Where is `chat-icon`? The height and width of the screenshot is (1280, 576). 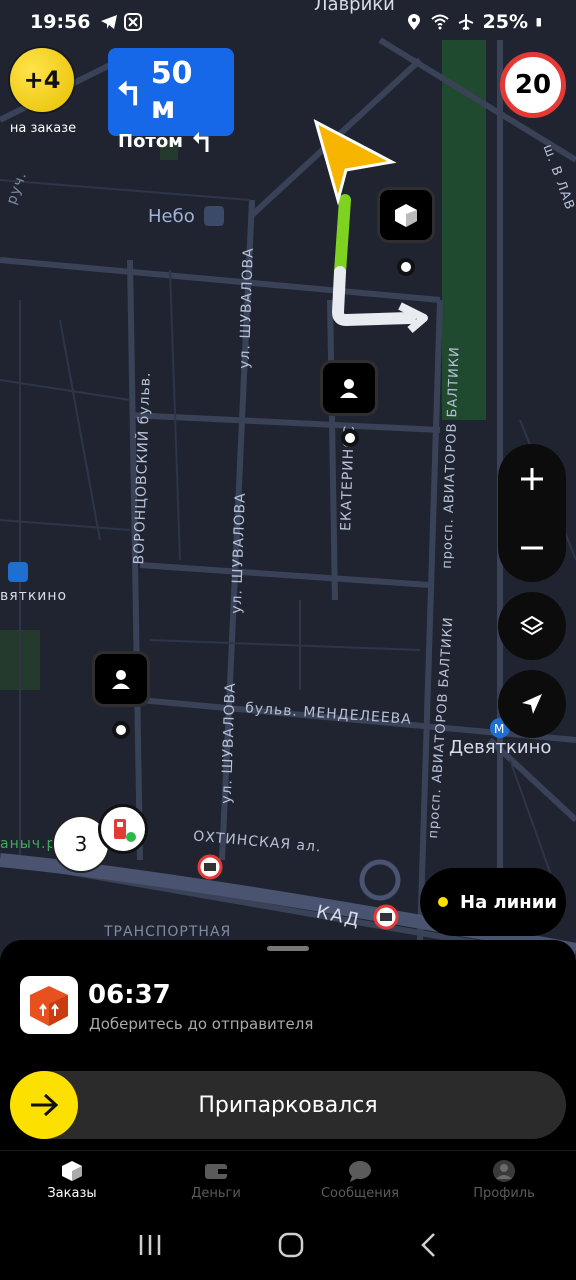 chat-icon is located at coordinates (360, 1171).